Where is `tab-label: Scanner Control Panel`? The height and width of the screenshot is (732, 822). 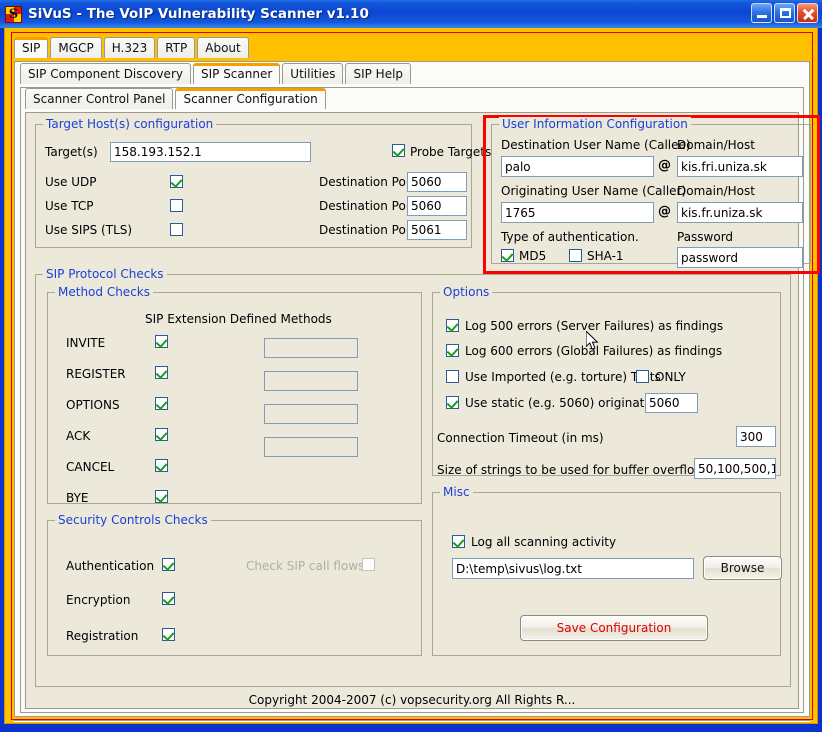 tab-label: Scanner Control Panel is located at coordinates (99, 99).